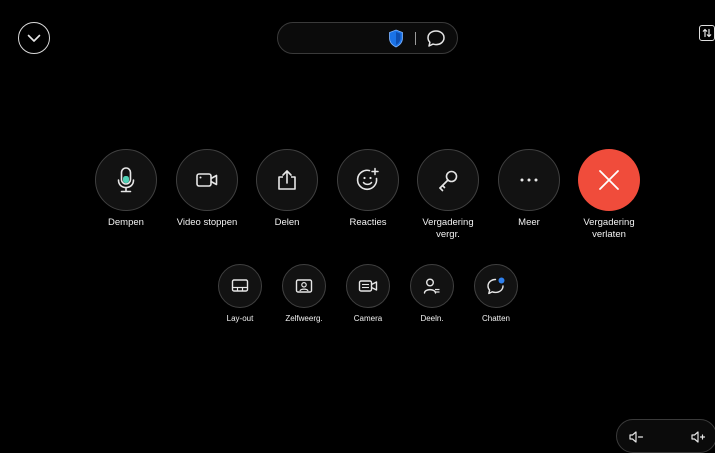 Image resolution: width=719 pixels, height=456 pixels. I want to click on leave-meeting-button: Vergadering verlaten, so click(609, 195).